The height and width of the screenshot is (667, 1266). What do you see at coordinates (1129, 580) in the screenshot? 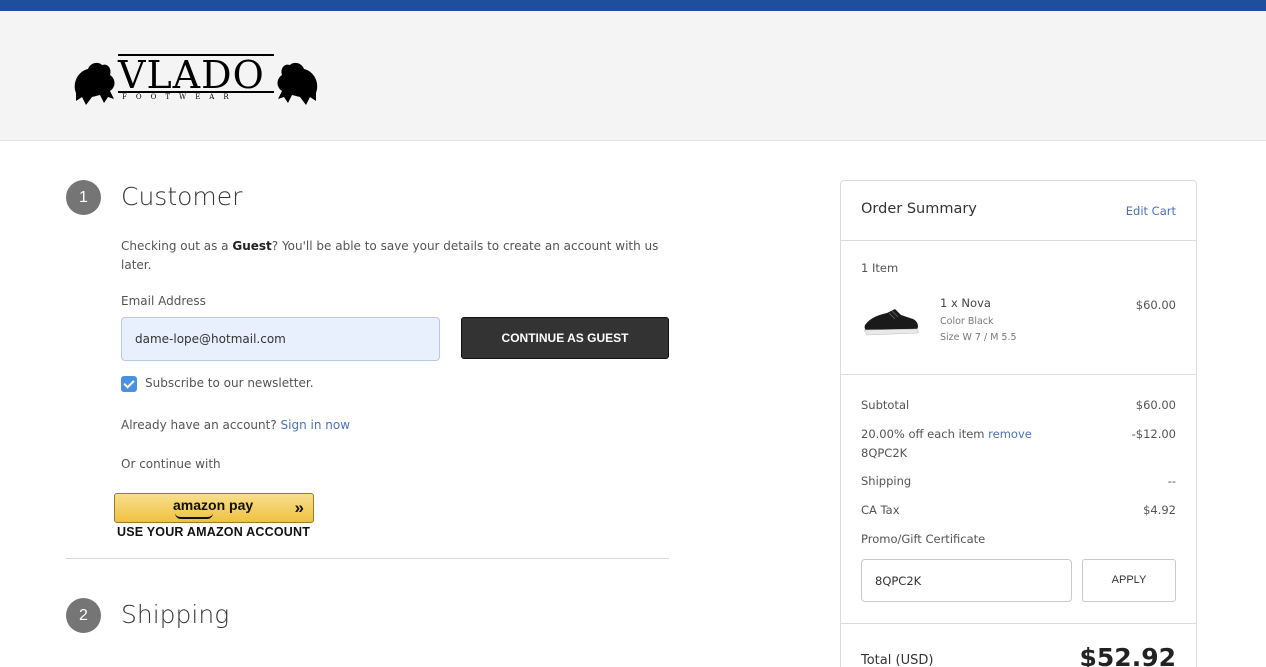
I see `apply-promo-button: APPLY` at bounding box center [1129, 580].